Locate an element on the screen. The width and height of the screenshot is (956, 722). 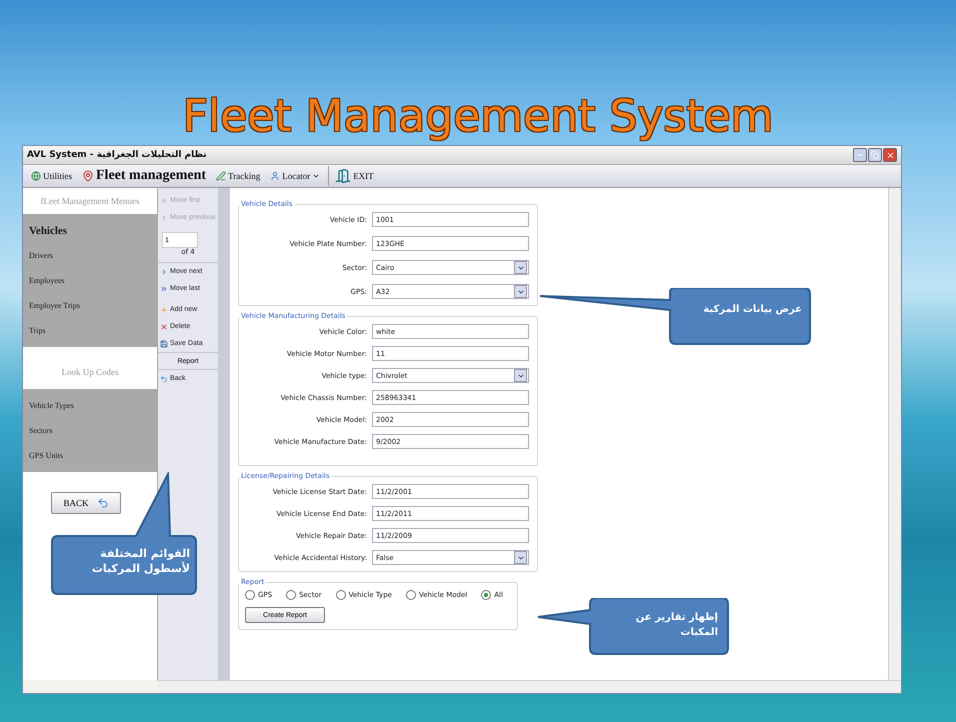
close-icon is located at coordinates (890, 155).